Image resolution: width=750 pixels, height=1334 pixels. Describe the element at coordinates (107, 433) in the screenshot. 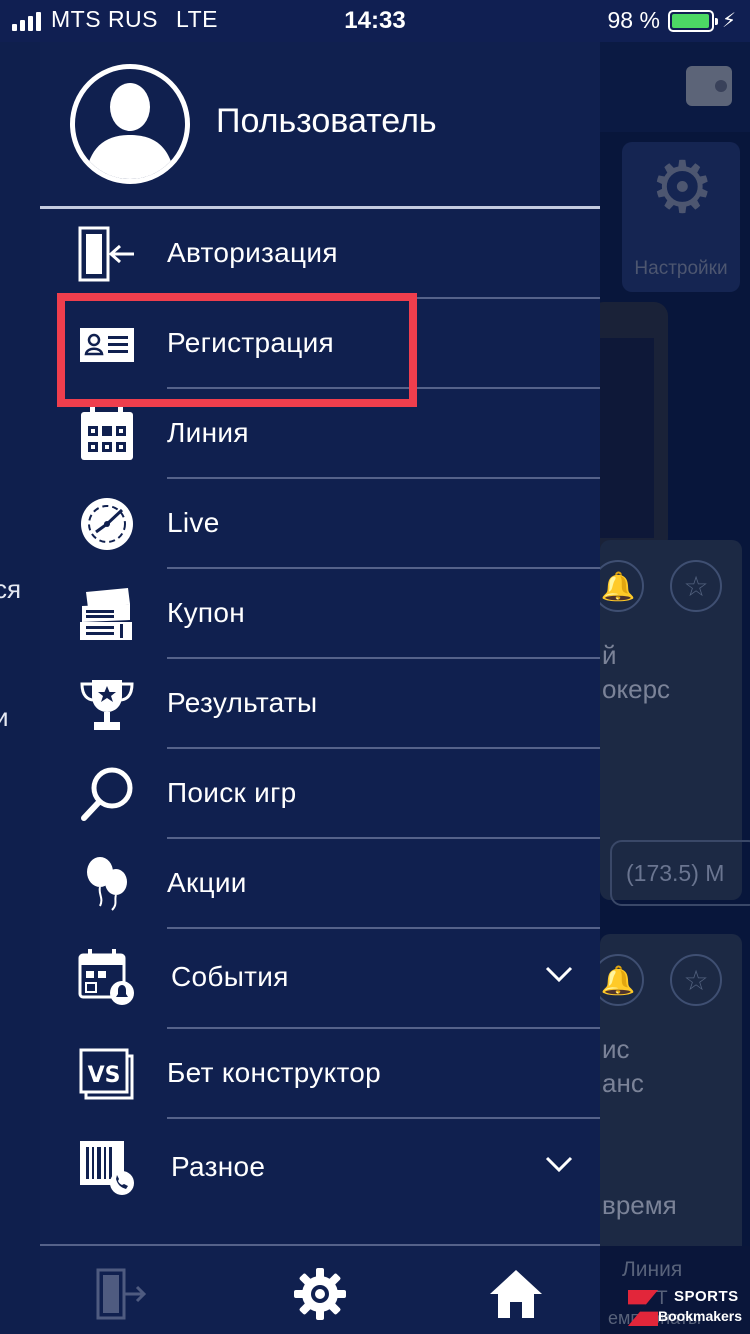

I see `calendar-grid-icon` at that location.